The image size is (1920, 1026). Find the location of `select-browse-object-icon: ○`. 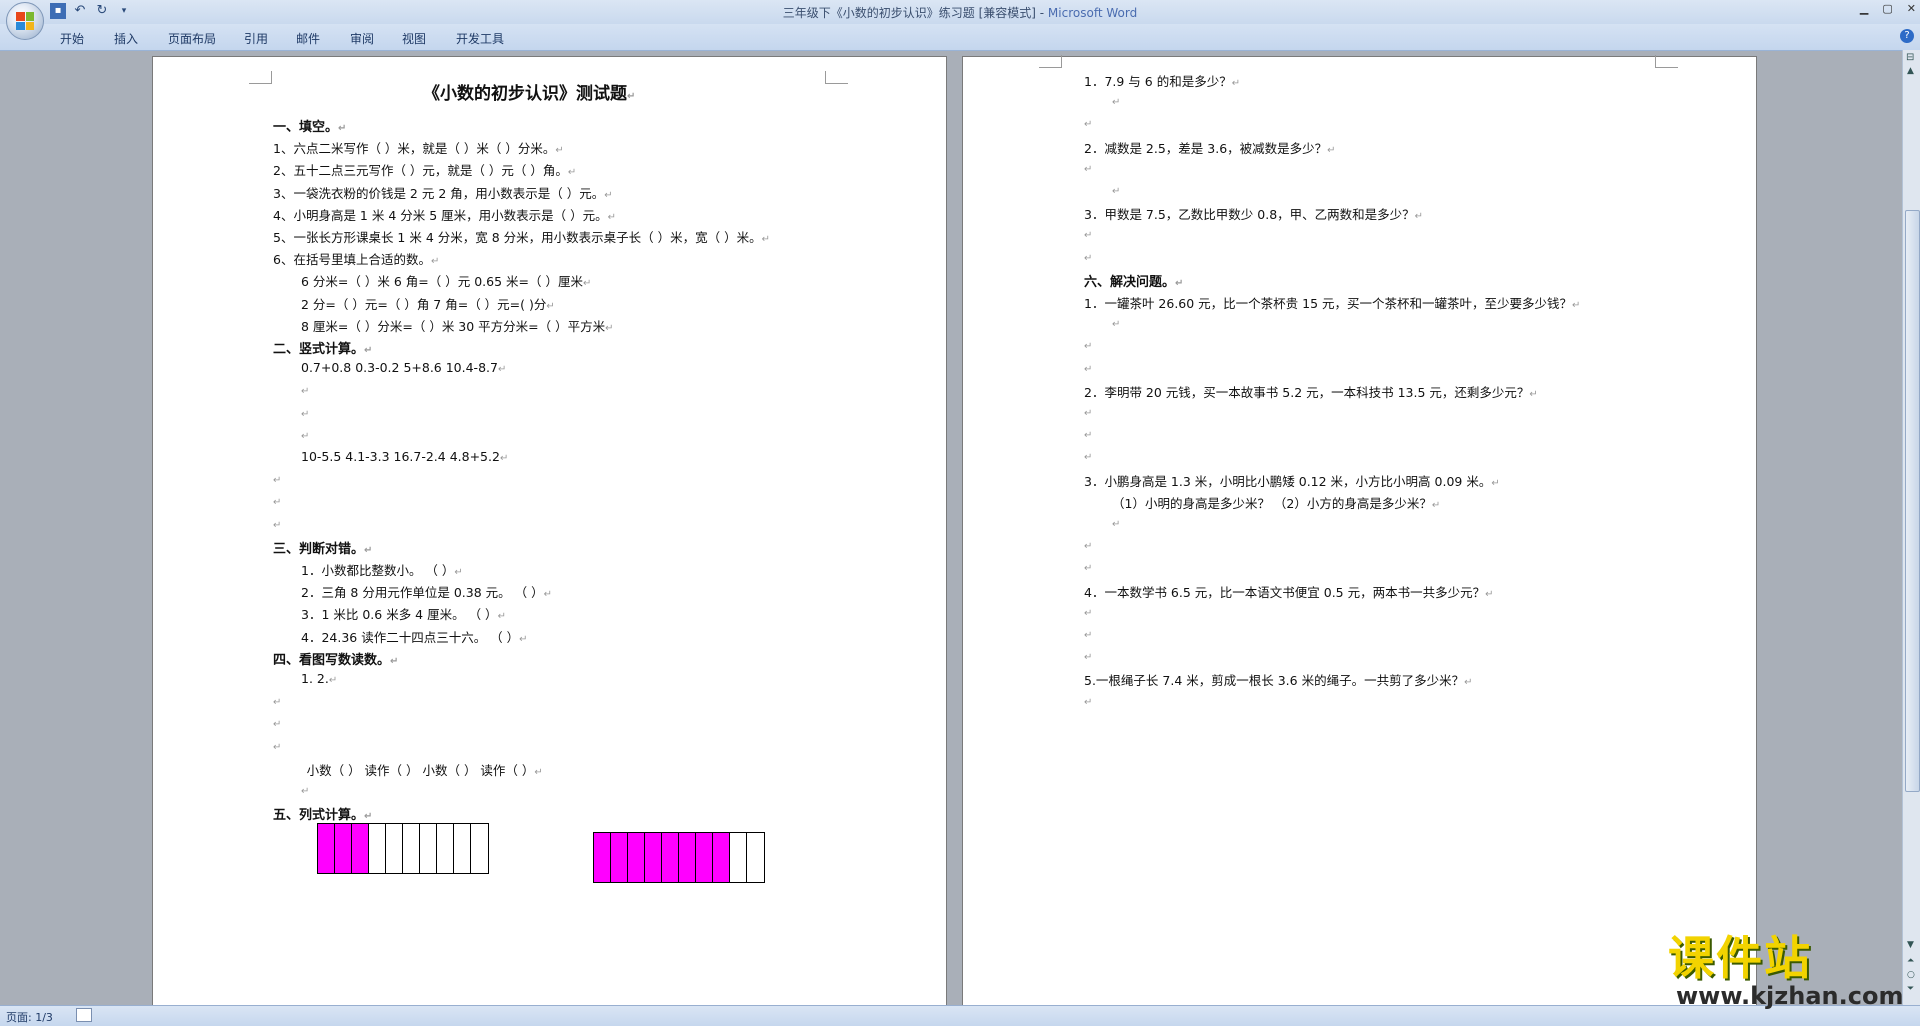

select-browse-object-icon: ○ is located at coordinates (1911, 975).